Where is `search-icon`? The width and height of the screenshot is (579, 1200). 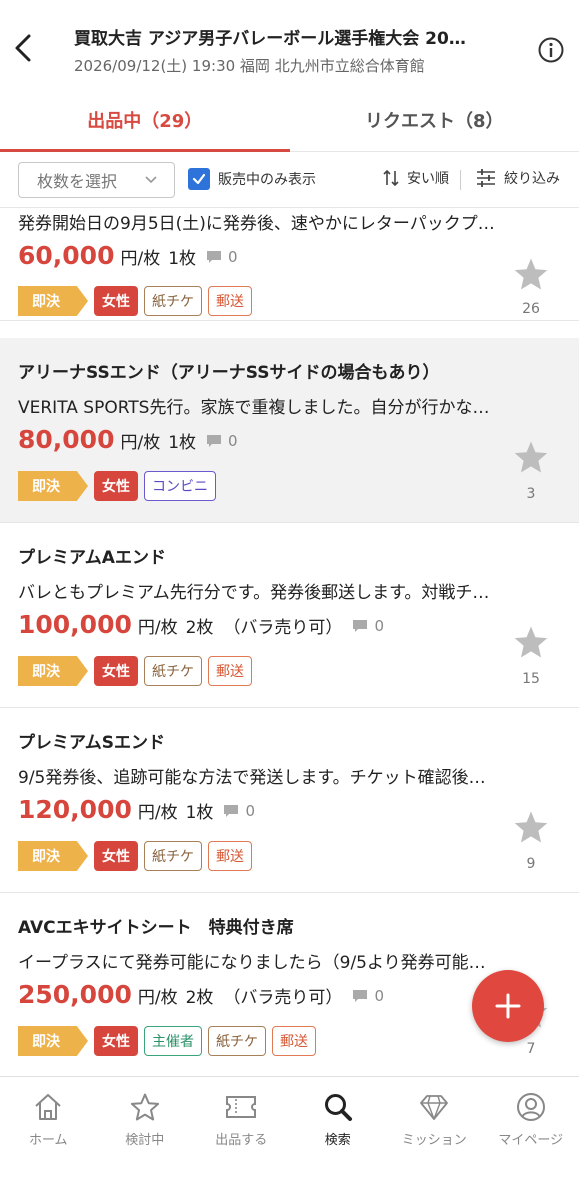
search-icon is located at coordinates (338, 1107).